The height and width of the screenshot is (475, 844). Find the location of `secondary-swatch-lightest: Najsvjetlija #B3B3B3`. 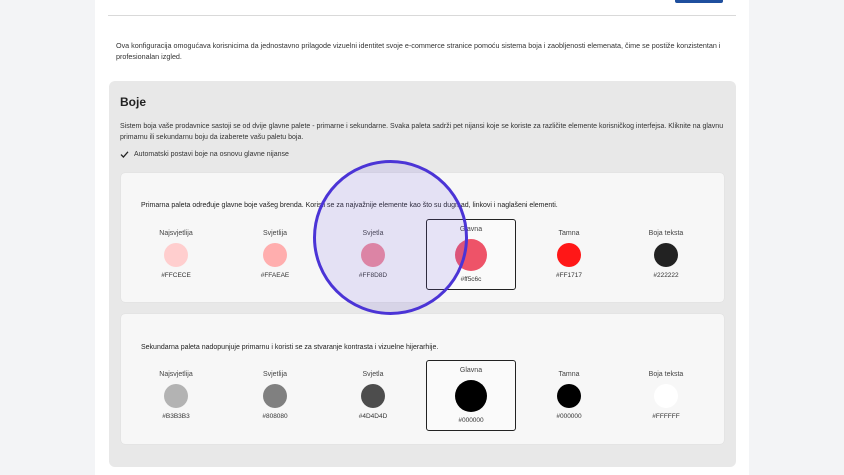

secondary-swatch-lightest: Najsvjetlija #B3B3B3 is located at coordinates (176, 395).